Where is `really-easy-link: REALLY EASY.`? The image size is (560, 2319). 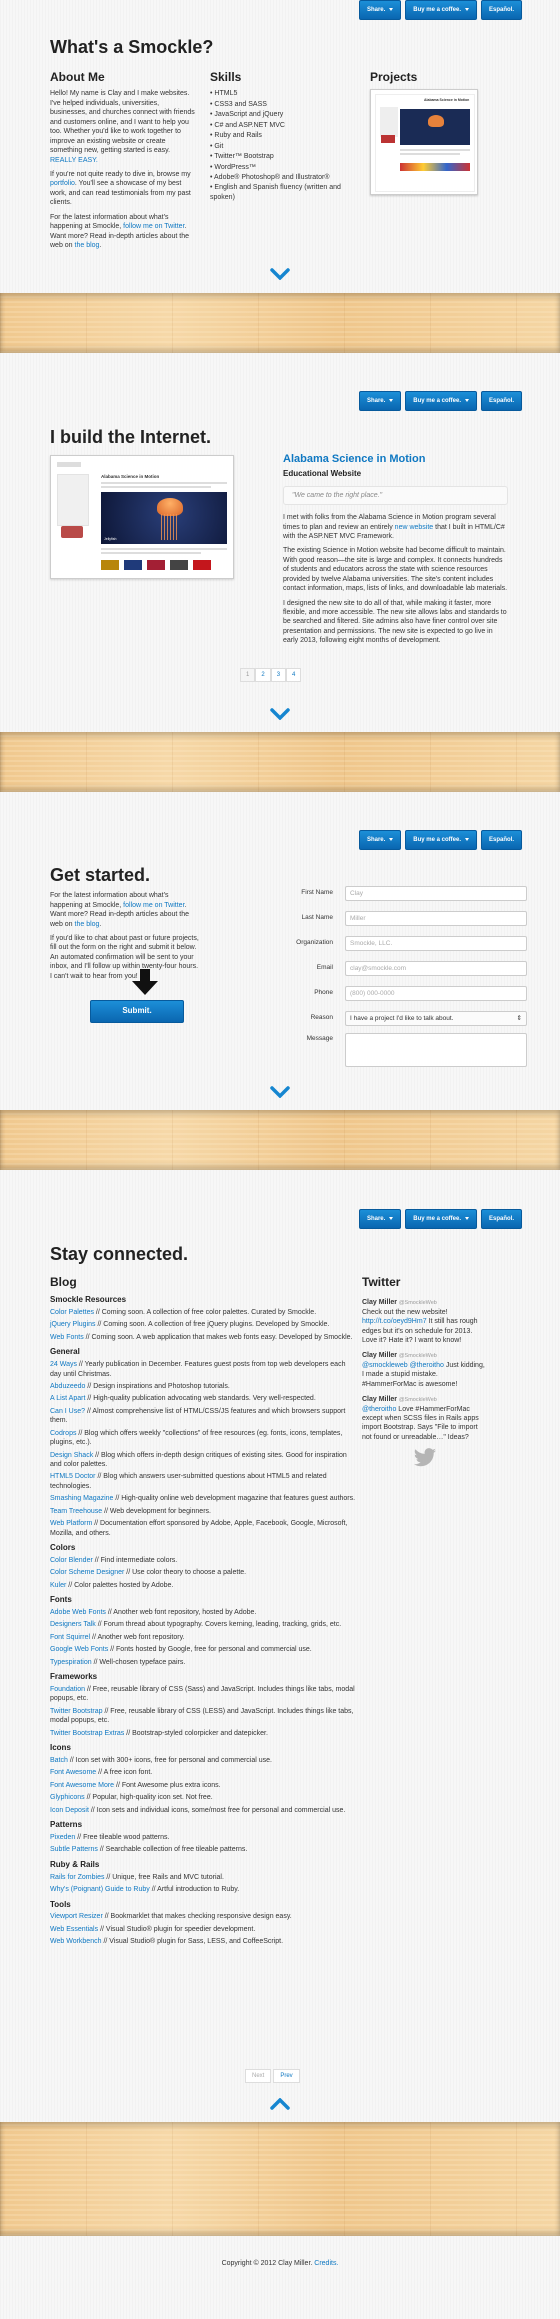 really-easy-link: REALLY EASY. is located at coordinates (74, 160).